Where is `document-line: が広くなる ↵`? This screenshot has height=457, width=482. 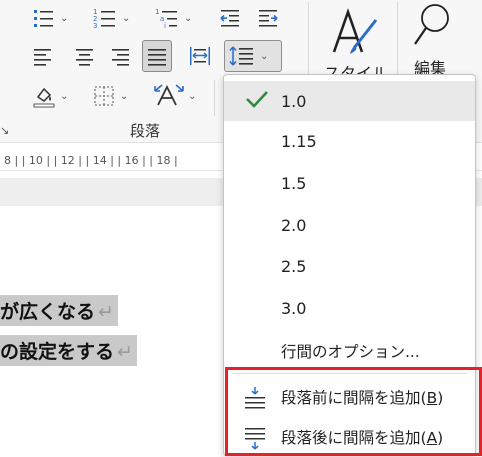 document-line: が広くなる ↵ is located at coordinates (59, 310).